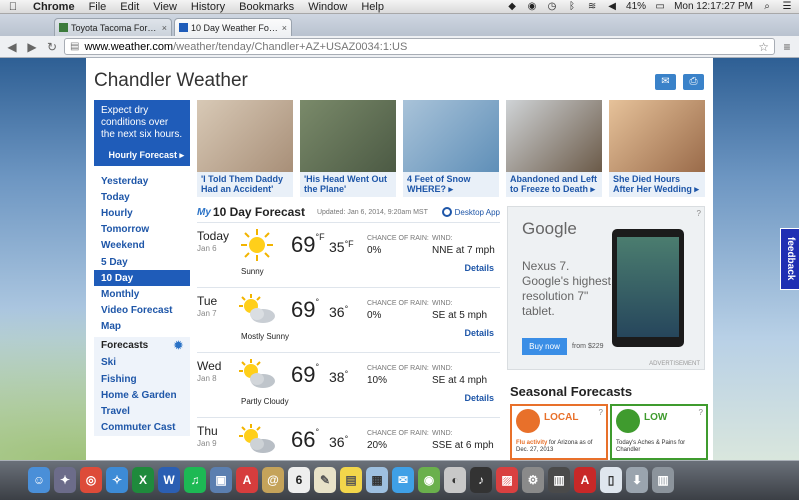 The width and height of the screenshot is (799, 500). Describe the element at coordinates (636, 6) in the screenshot. I see `battery-percent: 41%` at that location.